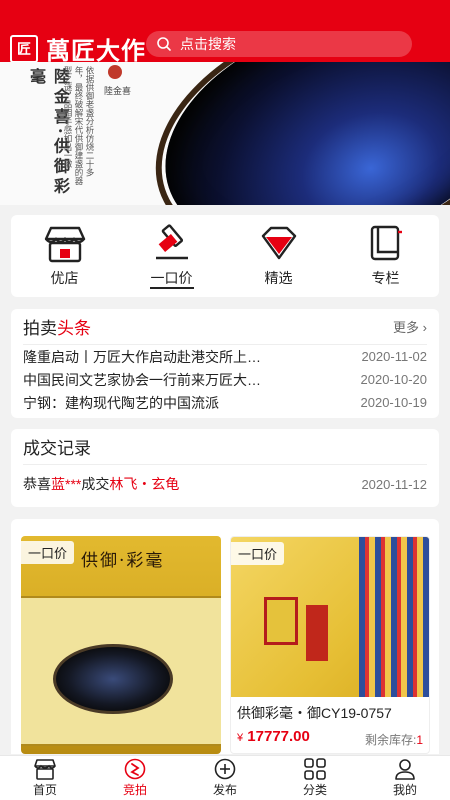 The image size is (450, 800). Describe the element at coordinates (224, 790) in the screenshot. I see `tab-publish-label: 发布` at that location.